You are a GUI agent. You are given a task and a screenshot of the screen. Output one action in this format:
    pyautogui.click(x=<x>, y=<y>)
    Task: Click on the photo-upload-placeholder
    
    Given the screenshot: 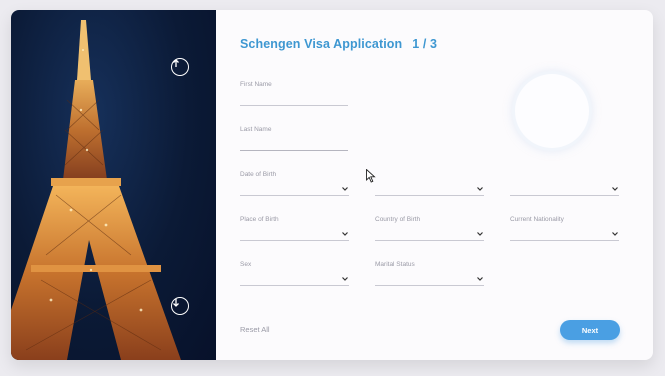 What is the action you would take?
    pyautogui.click(x=552, y=111)
    